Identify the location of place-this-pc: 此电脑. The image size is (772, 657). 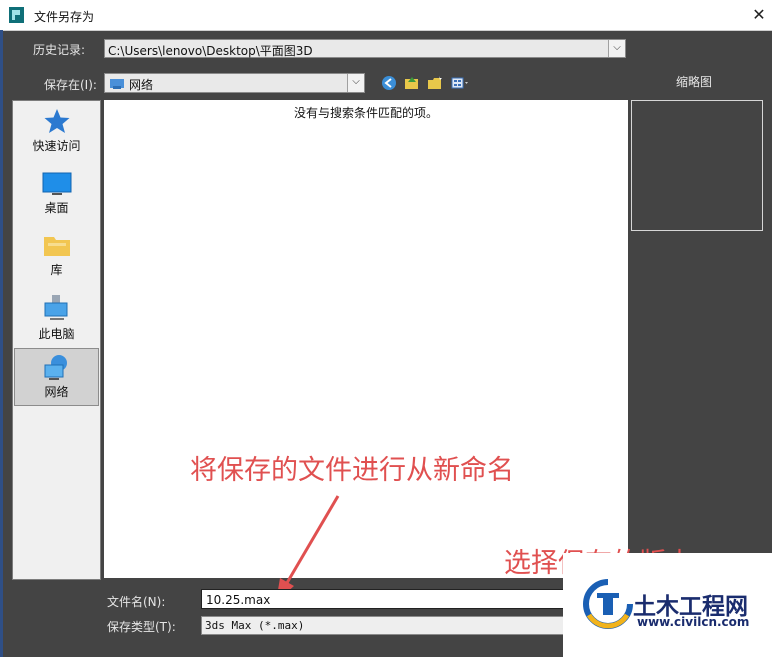
(56, 318).